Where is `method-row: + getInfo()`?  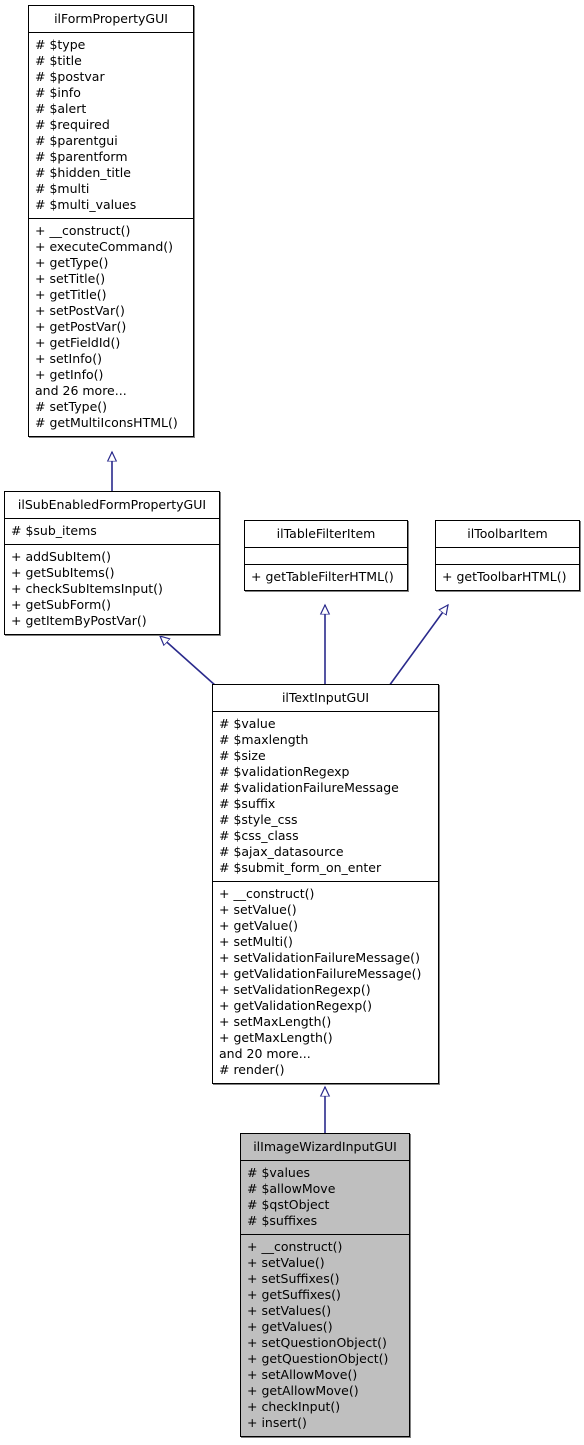
method-row: + getInfo() is located at coordinates (69, 374).